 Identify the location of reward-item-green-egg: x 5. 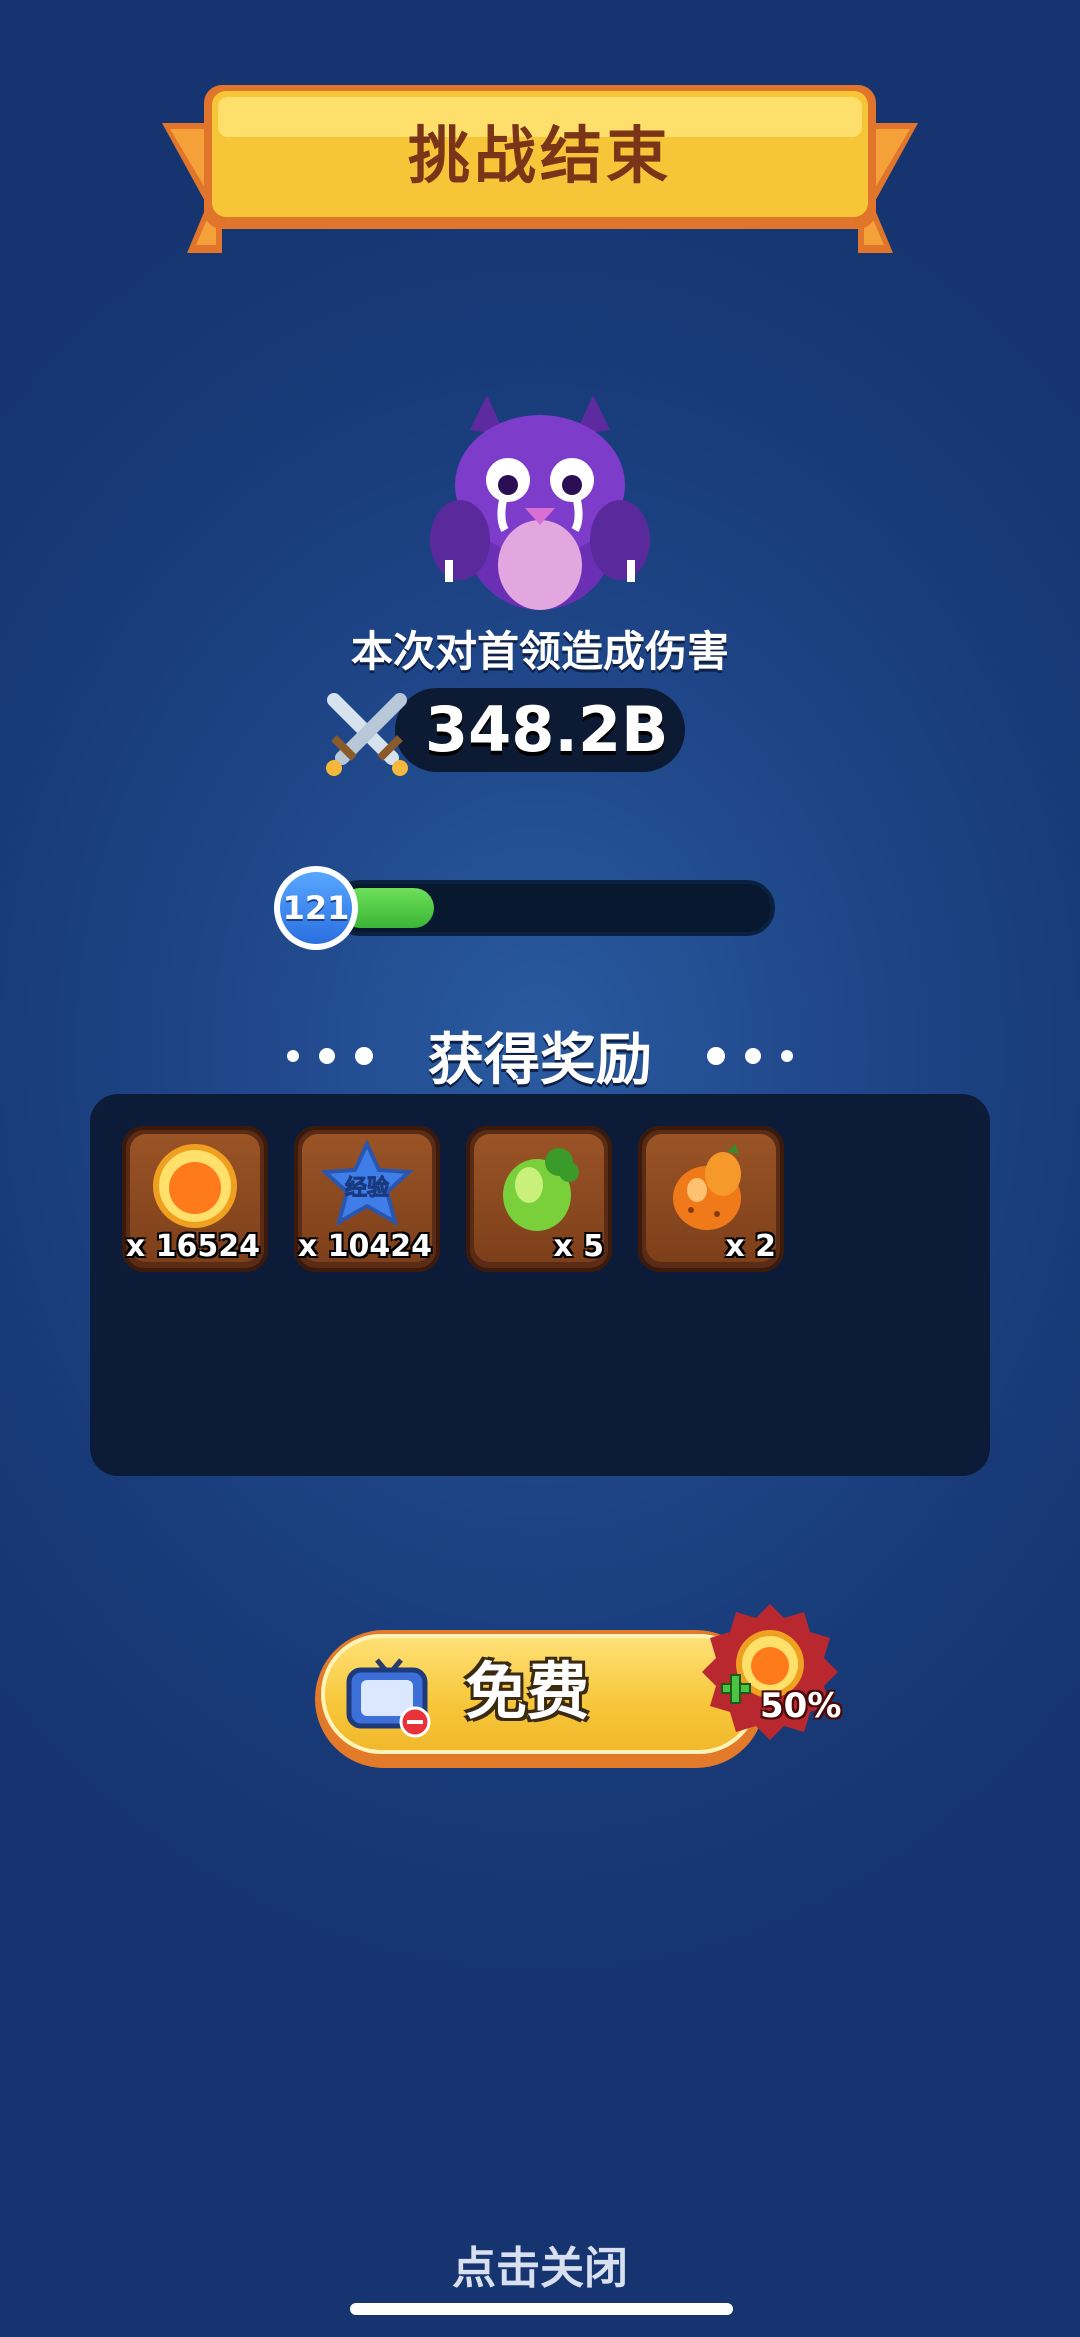
(539, 1199).